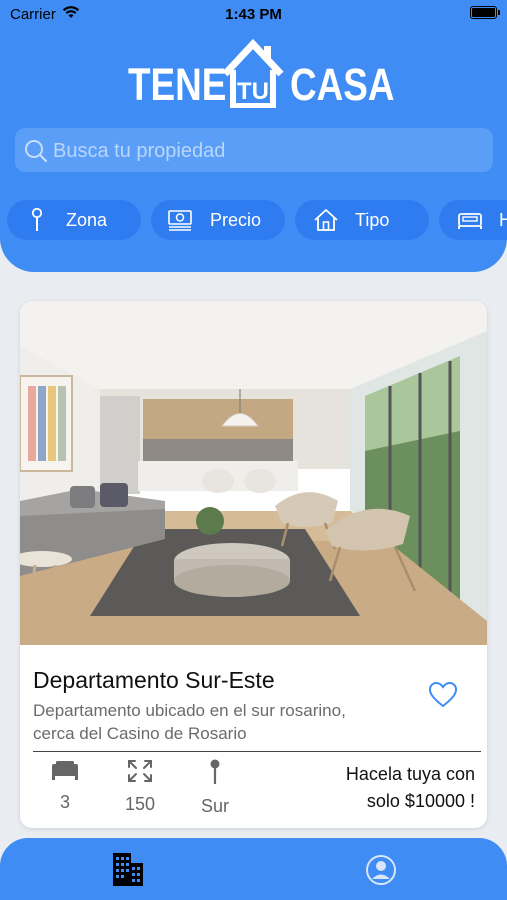 The image size is (507, 900). Describe the element at coordinates (140, 787) in the screenshot. I see `feature-area: 150` at that location.